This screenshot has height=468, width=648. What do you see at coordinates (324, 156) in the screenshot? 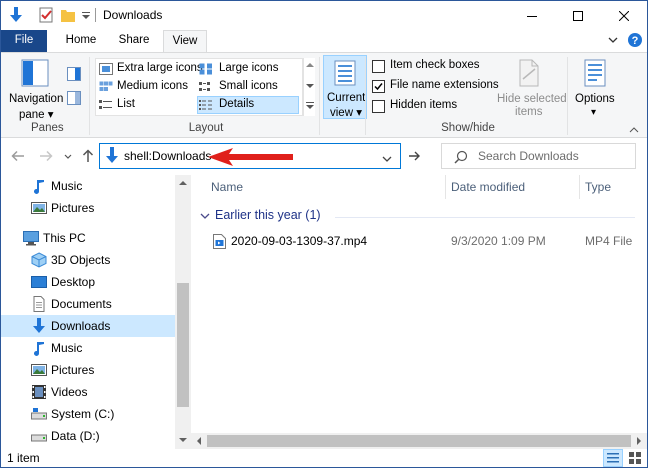
I see `address-row: shell:Downloads Search Downloads` at bounding box center [324, 156].